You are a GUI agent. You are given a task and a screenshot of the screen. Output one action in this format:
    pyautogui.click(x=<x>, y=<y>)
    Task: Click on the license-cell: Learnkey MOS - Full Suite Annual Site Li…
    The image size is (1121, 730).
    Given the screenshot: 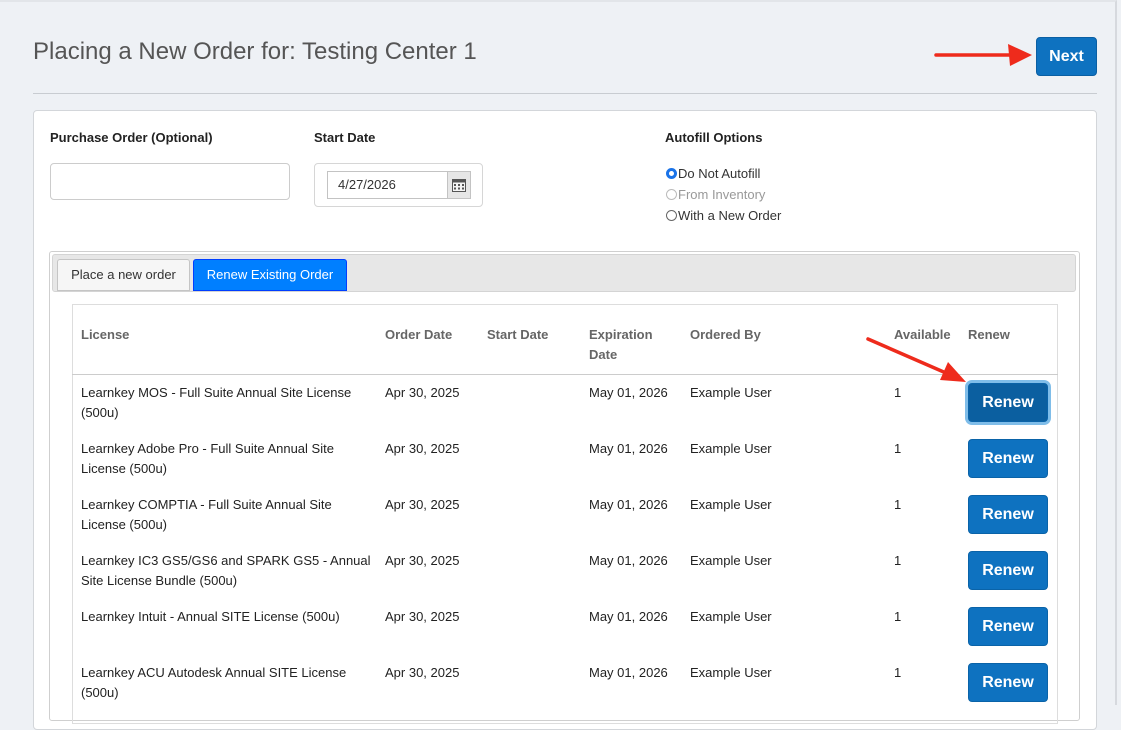 What is the action you would take?
    pyautogui.click(x=216, y=402)
    